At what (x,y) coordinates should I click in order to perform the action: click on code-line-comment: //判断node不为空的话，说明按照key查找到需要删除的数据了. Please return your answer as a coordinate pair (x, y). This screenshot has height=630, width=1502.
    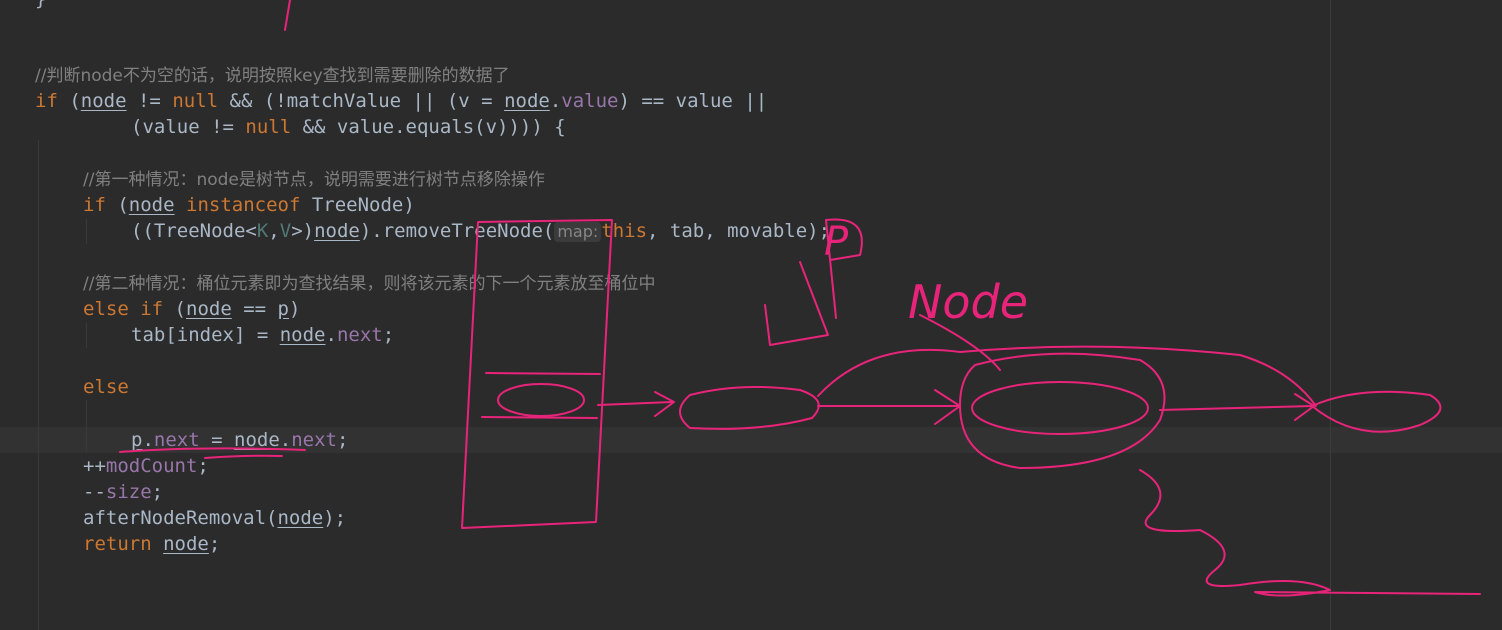
    Looking at the image, I should click on (272, 75).